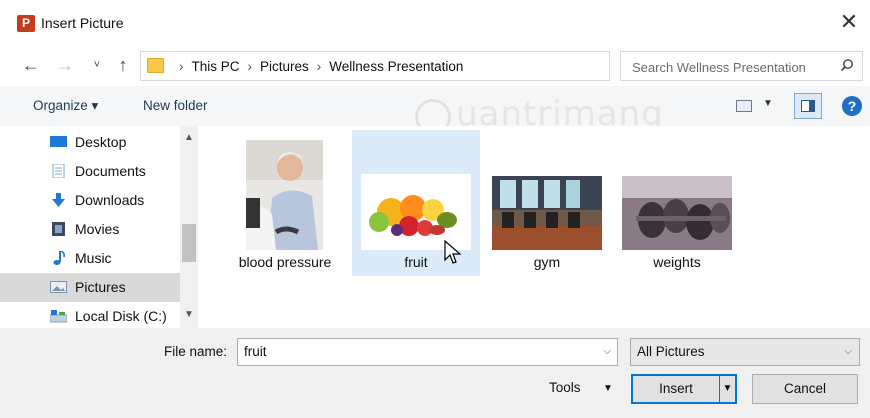 The height and width of the screenshot is (418, 870). I want to click on tools-button: Tools, so click(565, 387).